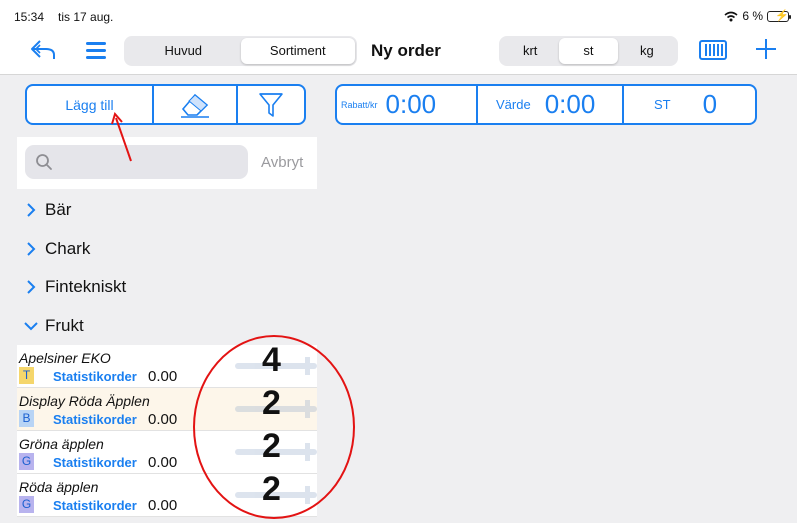 This screenshot has height=523, width=797. What do you see at coordinates (297, 51) in the screenshot?
I see `segment-sortiment: Sortiment` at bounding box center [297, 51].